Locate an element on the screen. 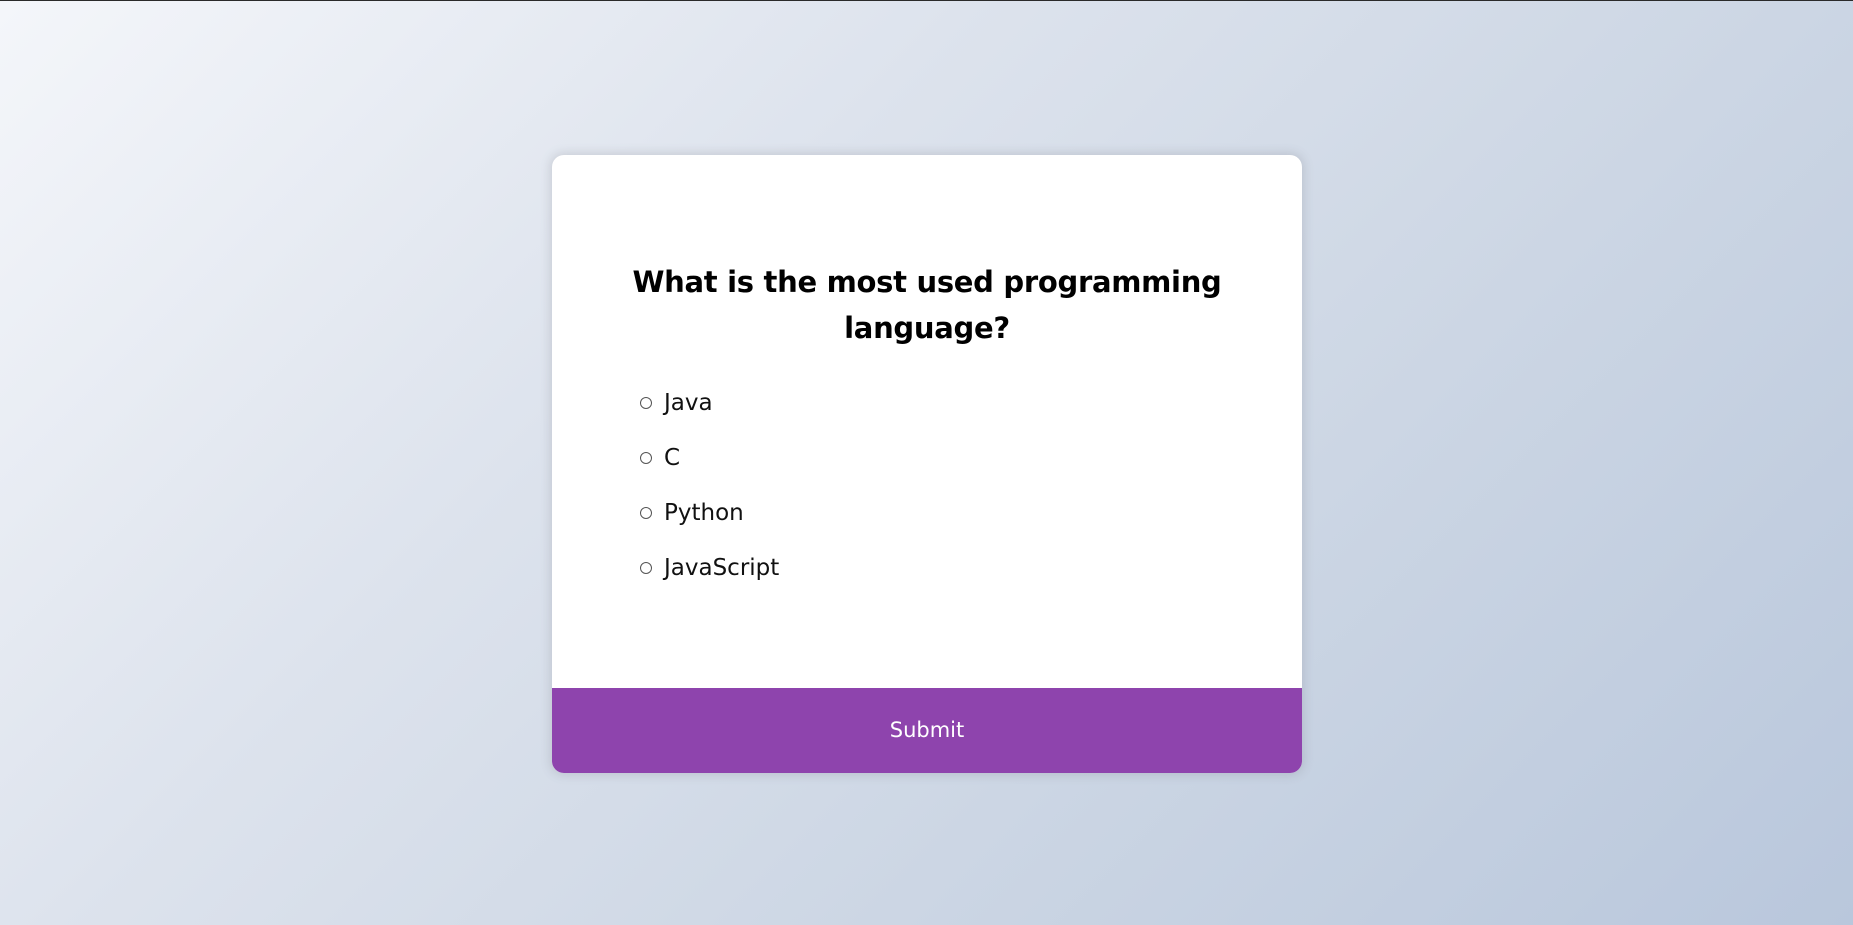 The image size is (1853, 925). answer-option-python: Python is located at coordinates (708, 512).